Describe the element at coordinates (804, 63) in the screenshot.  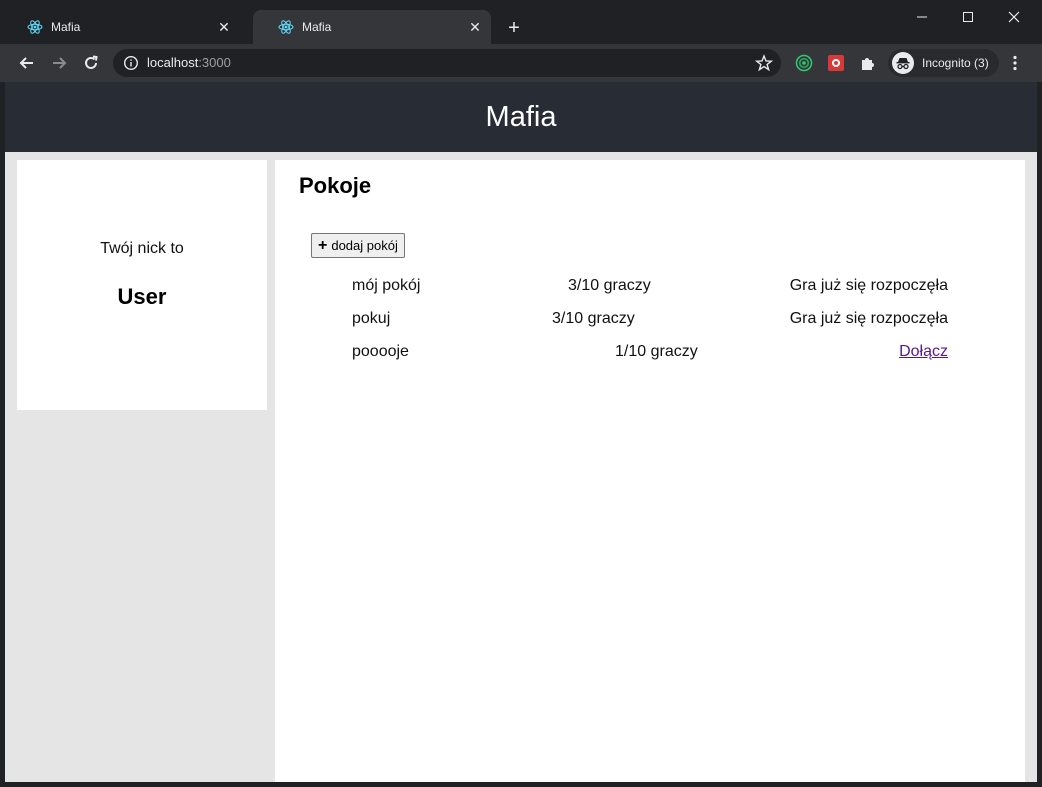
I see `extension-target-icon` at that location.